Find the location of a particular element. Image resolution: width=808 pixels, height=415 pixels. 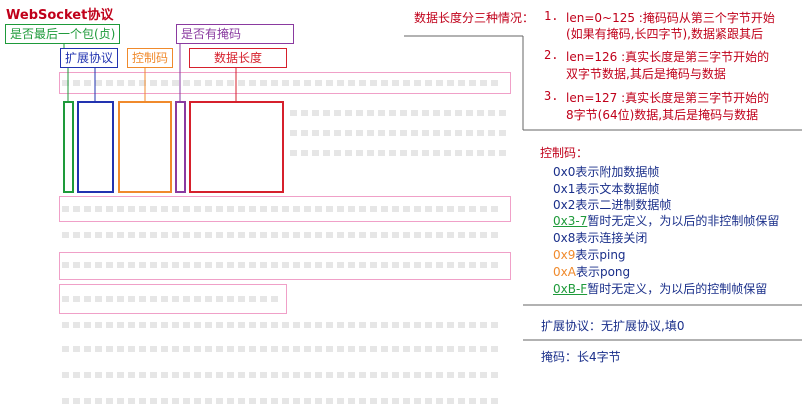

opcode-code: 0x3-7 is located at coordinates (570, 221).